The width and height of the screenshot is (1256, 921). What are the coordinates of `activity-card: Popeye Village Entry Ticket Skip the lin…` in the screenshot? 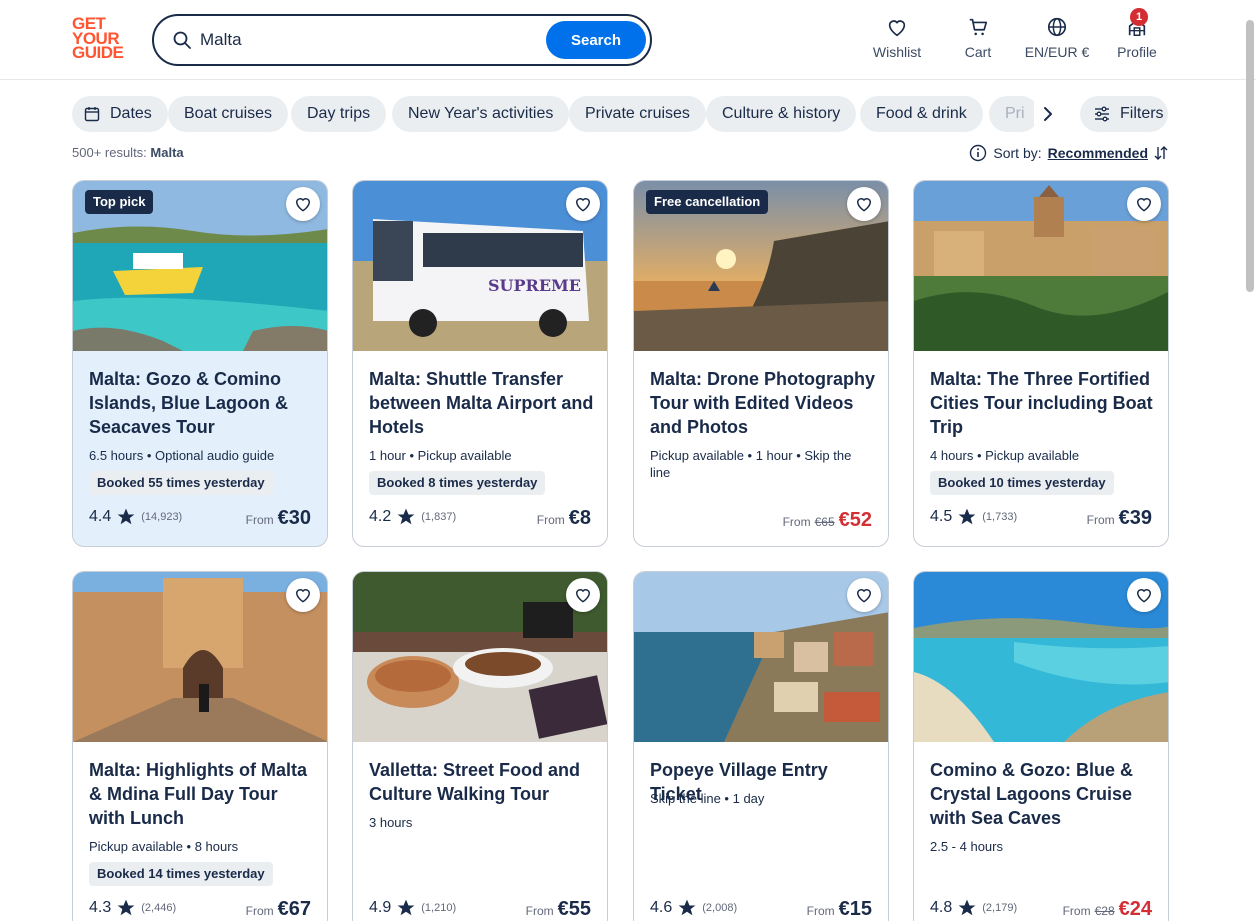 It's located at (761, 746).